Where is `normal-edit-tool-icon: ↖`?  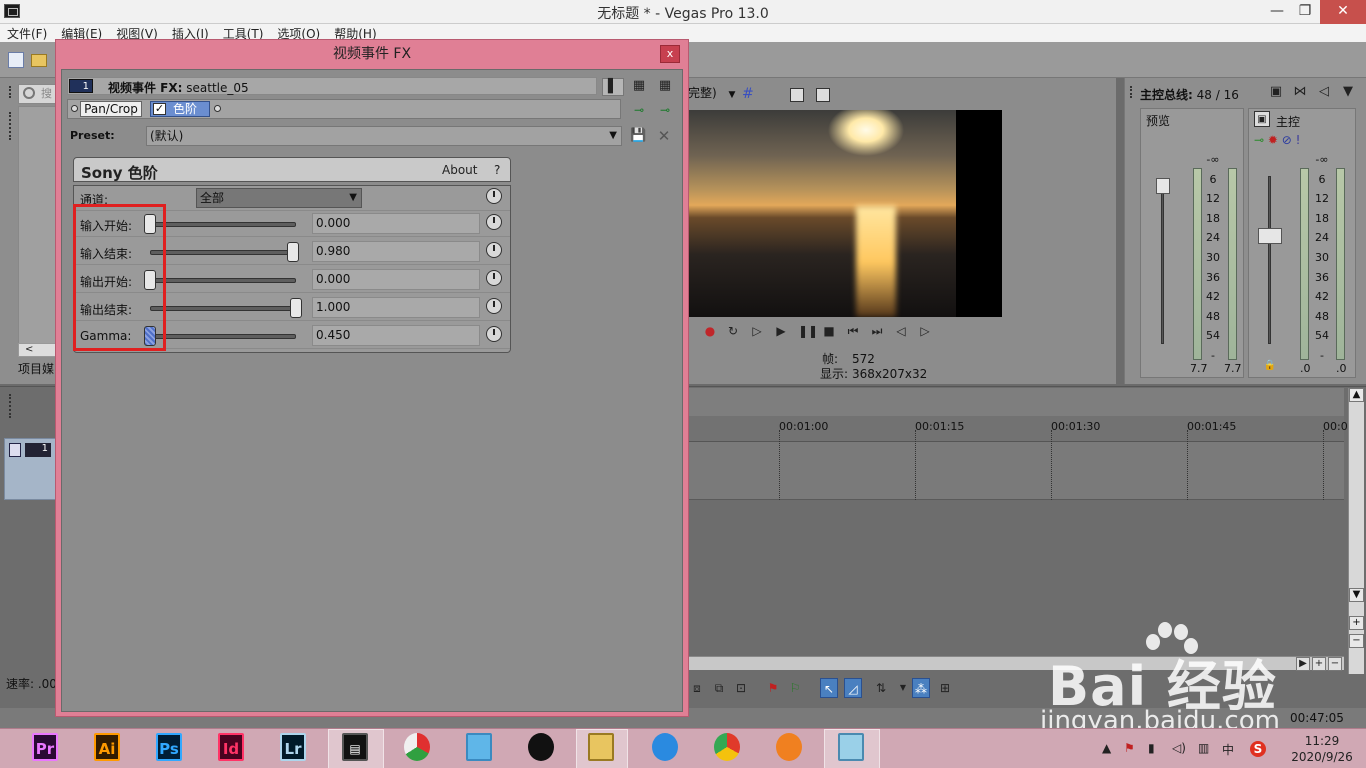
normal-edit-tool-icon: ↖ is located at coordinates (829, 688).